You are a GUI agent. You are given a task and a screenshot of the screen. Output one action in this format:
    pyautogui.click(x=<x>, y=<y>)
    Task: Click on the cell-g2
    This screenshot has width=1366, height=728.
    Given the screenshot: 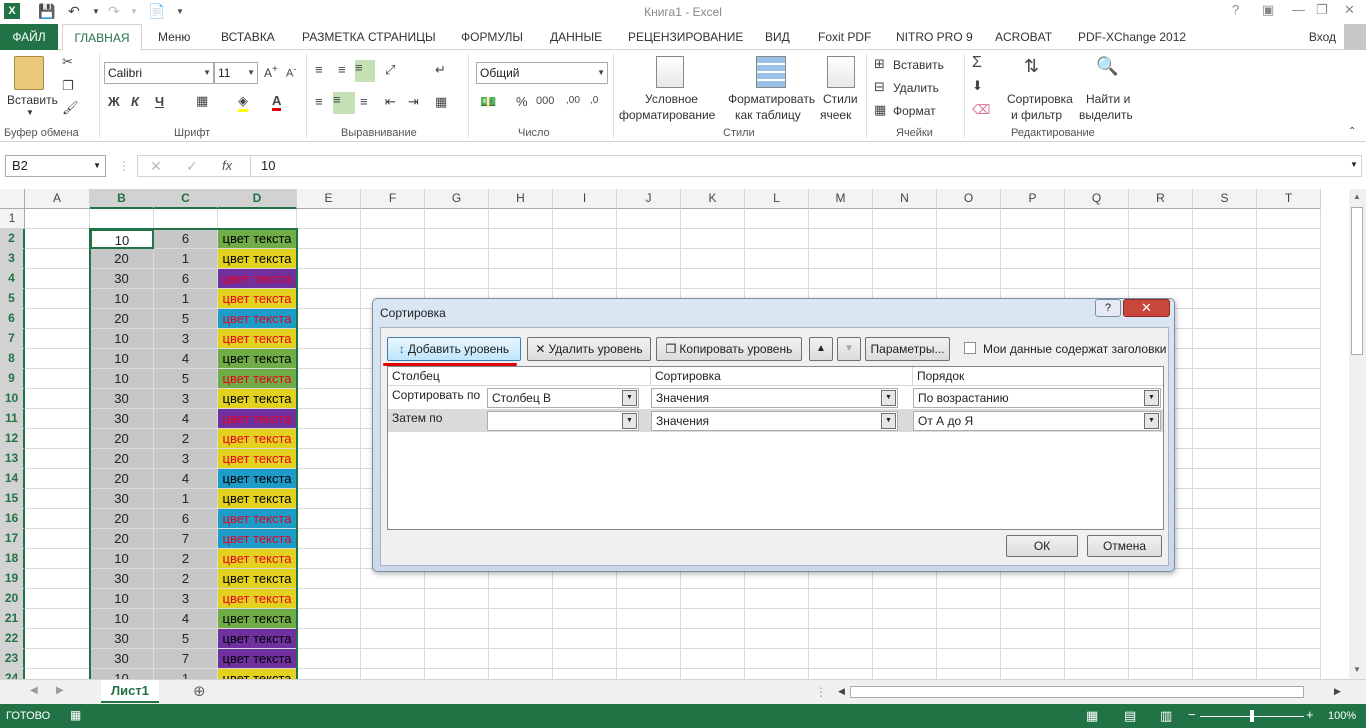 What is the action you would take?
    pyautogui.click(x=457, y=239)
    